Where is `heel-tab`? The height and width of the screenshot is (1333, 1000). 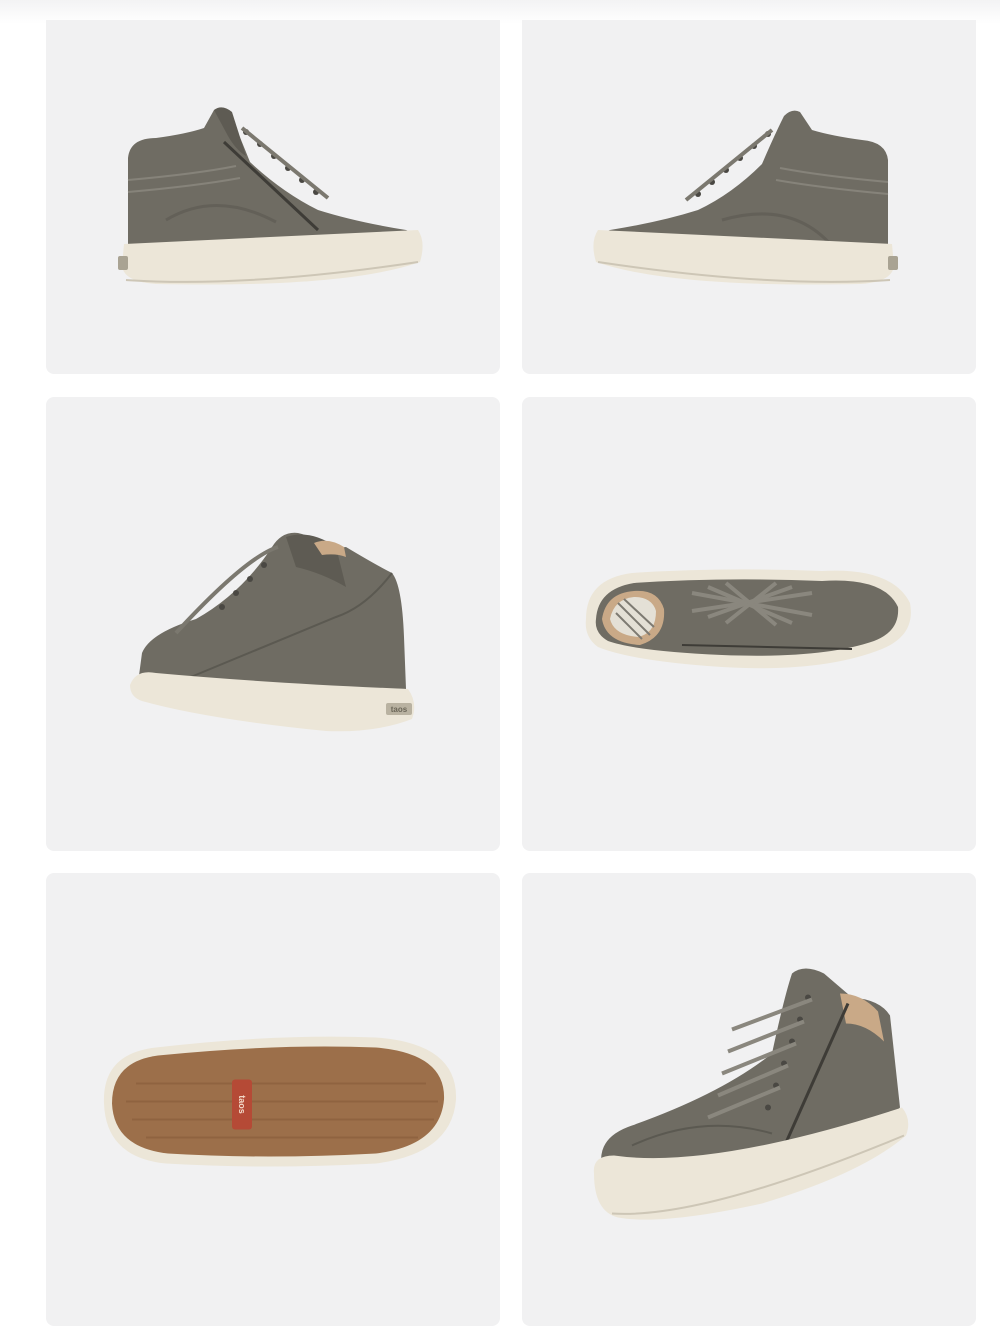
heel-tab is located at coordinates (123, 263).